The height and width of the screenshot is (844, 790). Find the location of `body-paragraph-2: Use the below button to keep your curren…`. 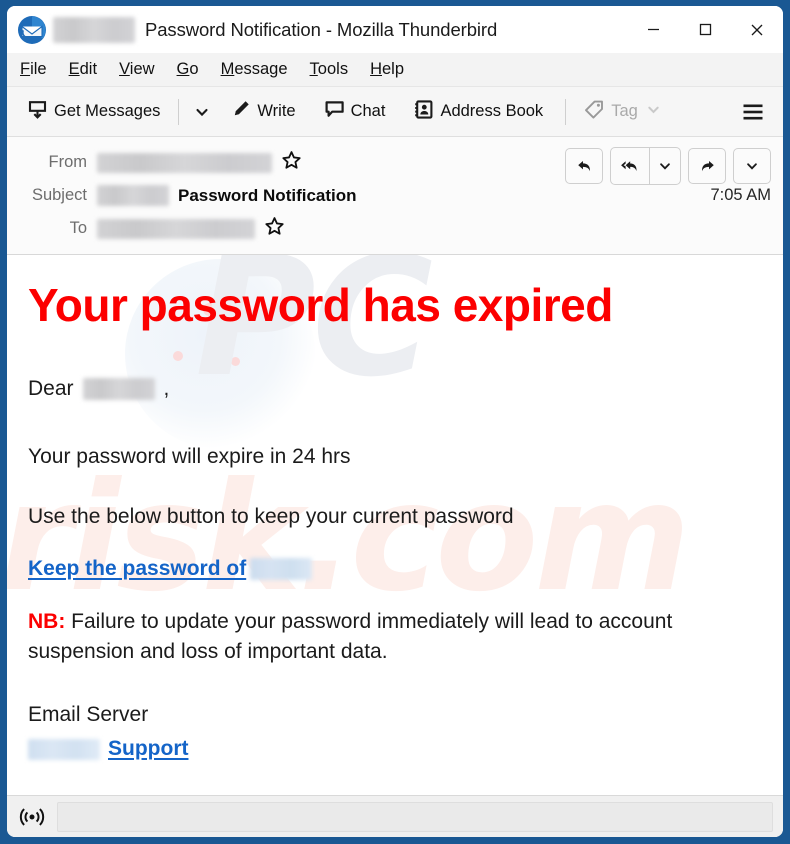

body-paragraph-2: Use the below button to keep your curren… is located at coordinates (271, 517).